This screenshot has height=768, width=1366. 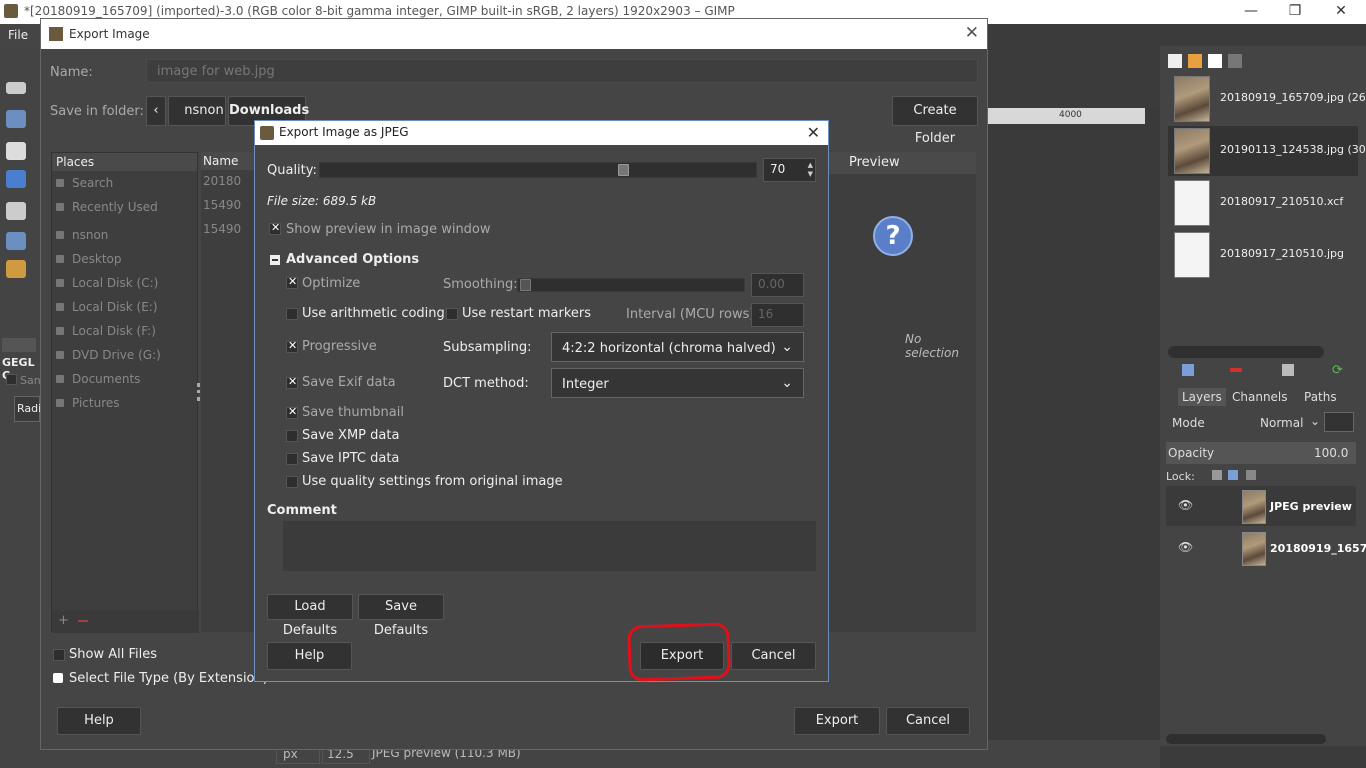 I want to click on lock-pixels-icon, so click(x=1217, y=475).